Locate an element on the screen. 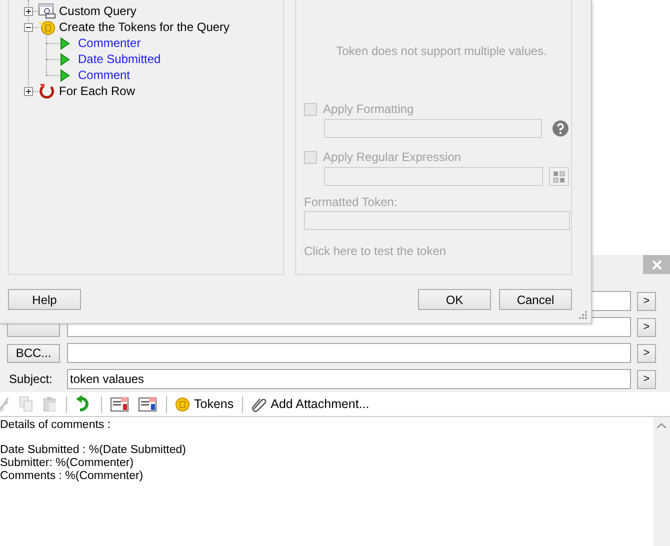 The width and height of the screenshot is (670, 546). resize-grip-icon is located at coordinates (583, 315).